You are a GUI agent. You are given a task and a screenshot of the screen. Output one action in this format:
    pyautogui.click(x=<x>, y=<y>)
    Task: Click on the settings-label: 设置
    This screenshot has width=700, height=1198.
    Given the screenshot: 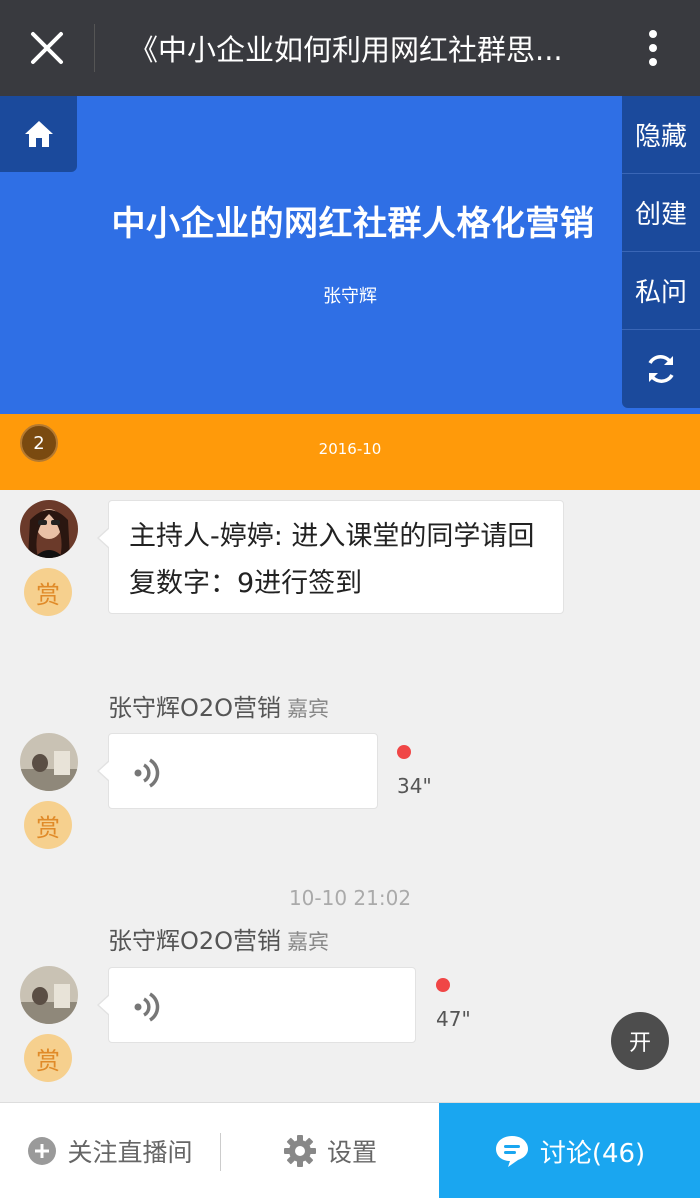 What is the action you would take?
    pyautogui.click(x=351, y=1152)
    